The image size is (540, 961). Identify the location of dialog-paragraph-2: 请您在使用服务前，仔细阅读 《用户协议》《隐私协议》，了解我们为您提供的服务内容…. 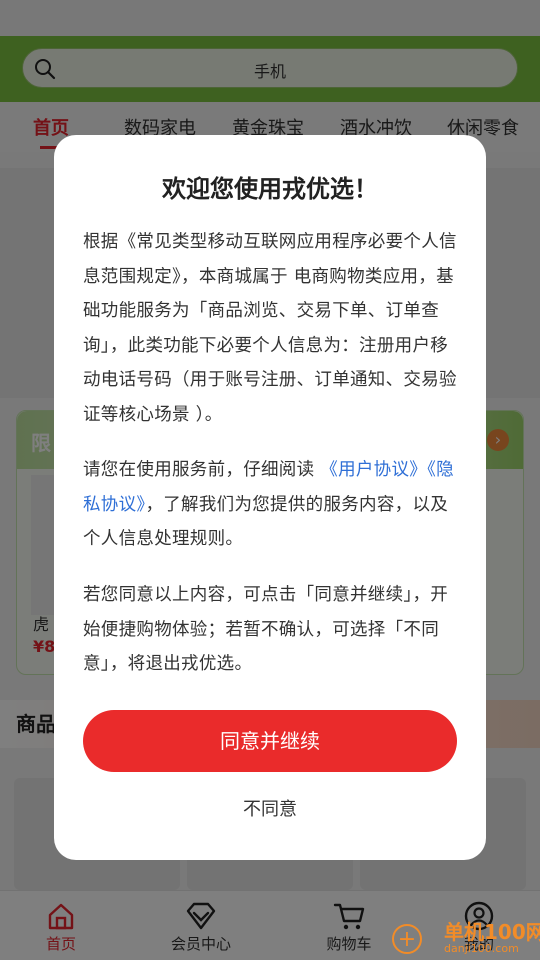
(273, 505).